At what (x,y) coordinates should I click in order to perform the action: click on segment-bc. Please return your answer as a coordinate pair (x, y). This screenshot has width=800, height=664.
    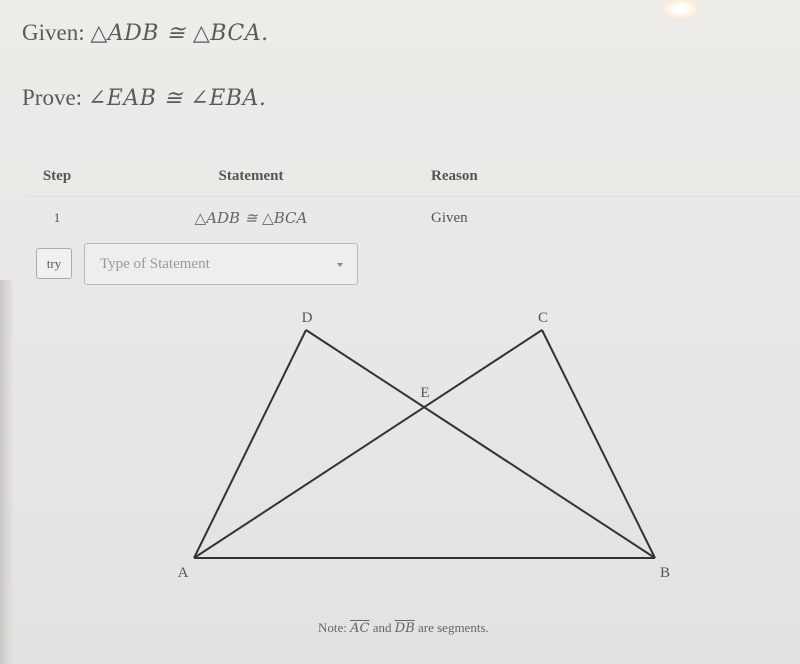
    Looking at the image, I should click on (598, 444).